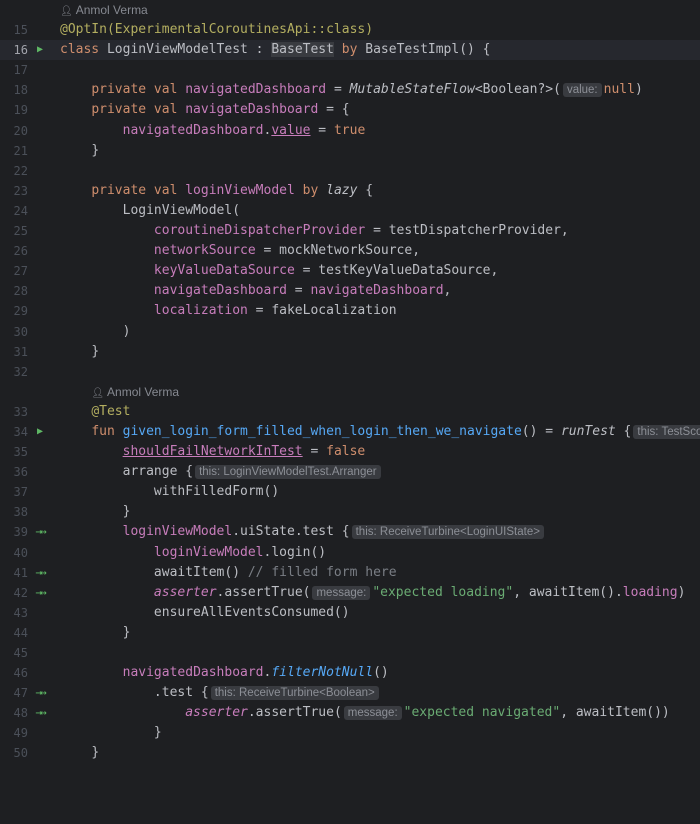  What do you see at coordinates (588, 431) in the screenshot?
I see `function-call: runTest` at bounding box center [588, 431].